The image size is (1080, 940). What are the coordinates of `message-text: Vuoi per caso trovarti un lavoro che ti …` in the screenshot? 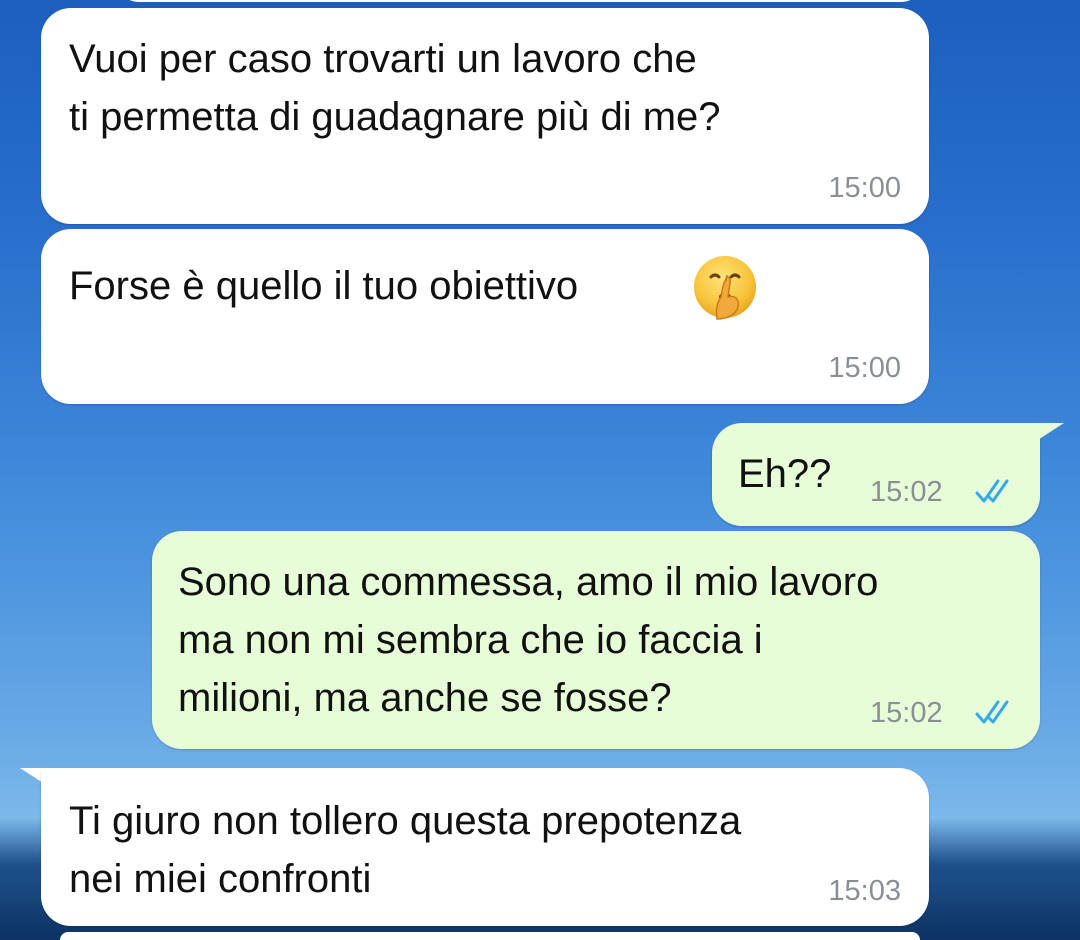 It's located at (395, 88).